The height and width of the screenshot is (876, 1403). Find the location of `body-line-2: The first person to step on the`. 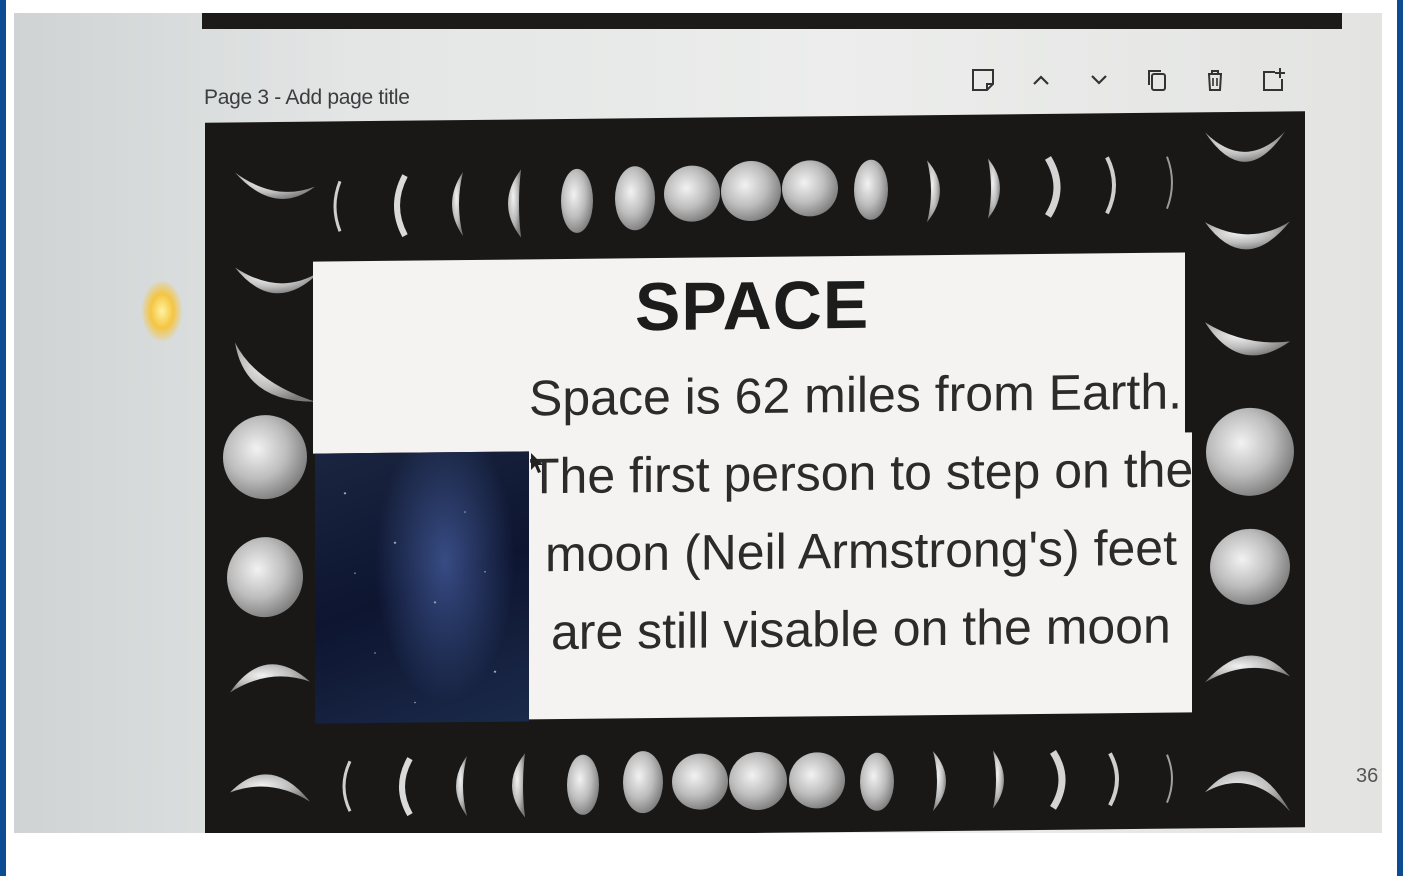

body-line-2: The first person to step on the is located at coordinates (861, 472).